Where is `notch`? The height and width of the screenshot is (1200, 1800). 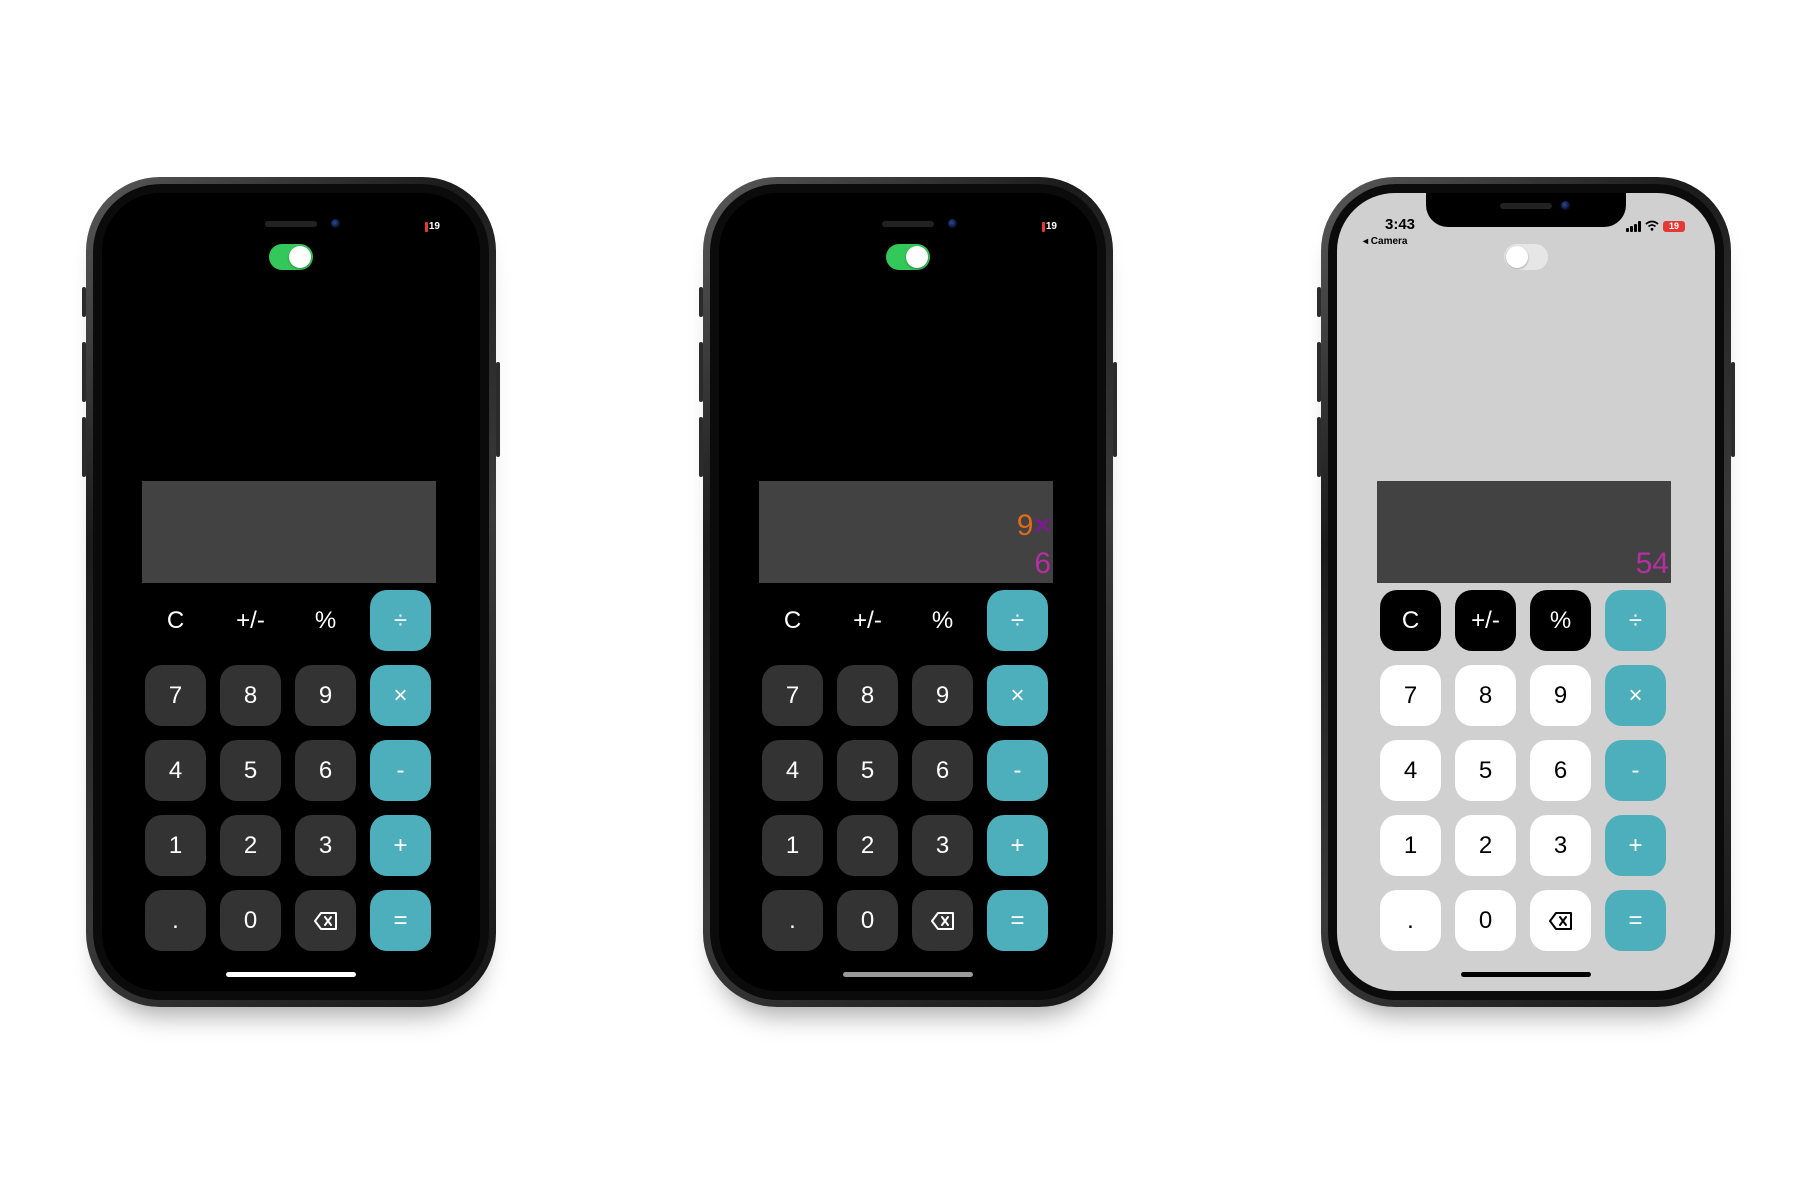 notch is located at coordinates (1526, 210).